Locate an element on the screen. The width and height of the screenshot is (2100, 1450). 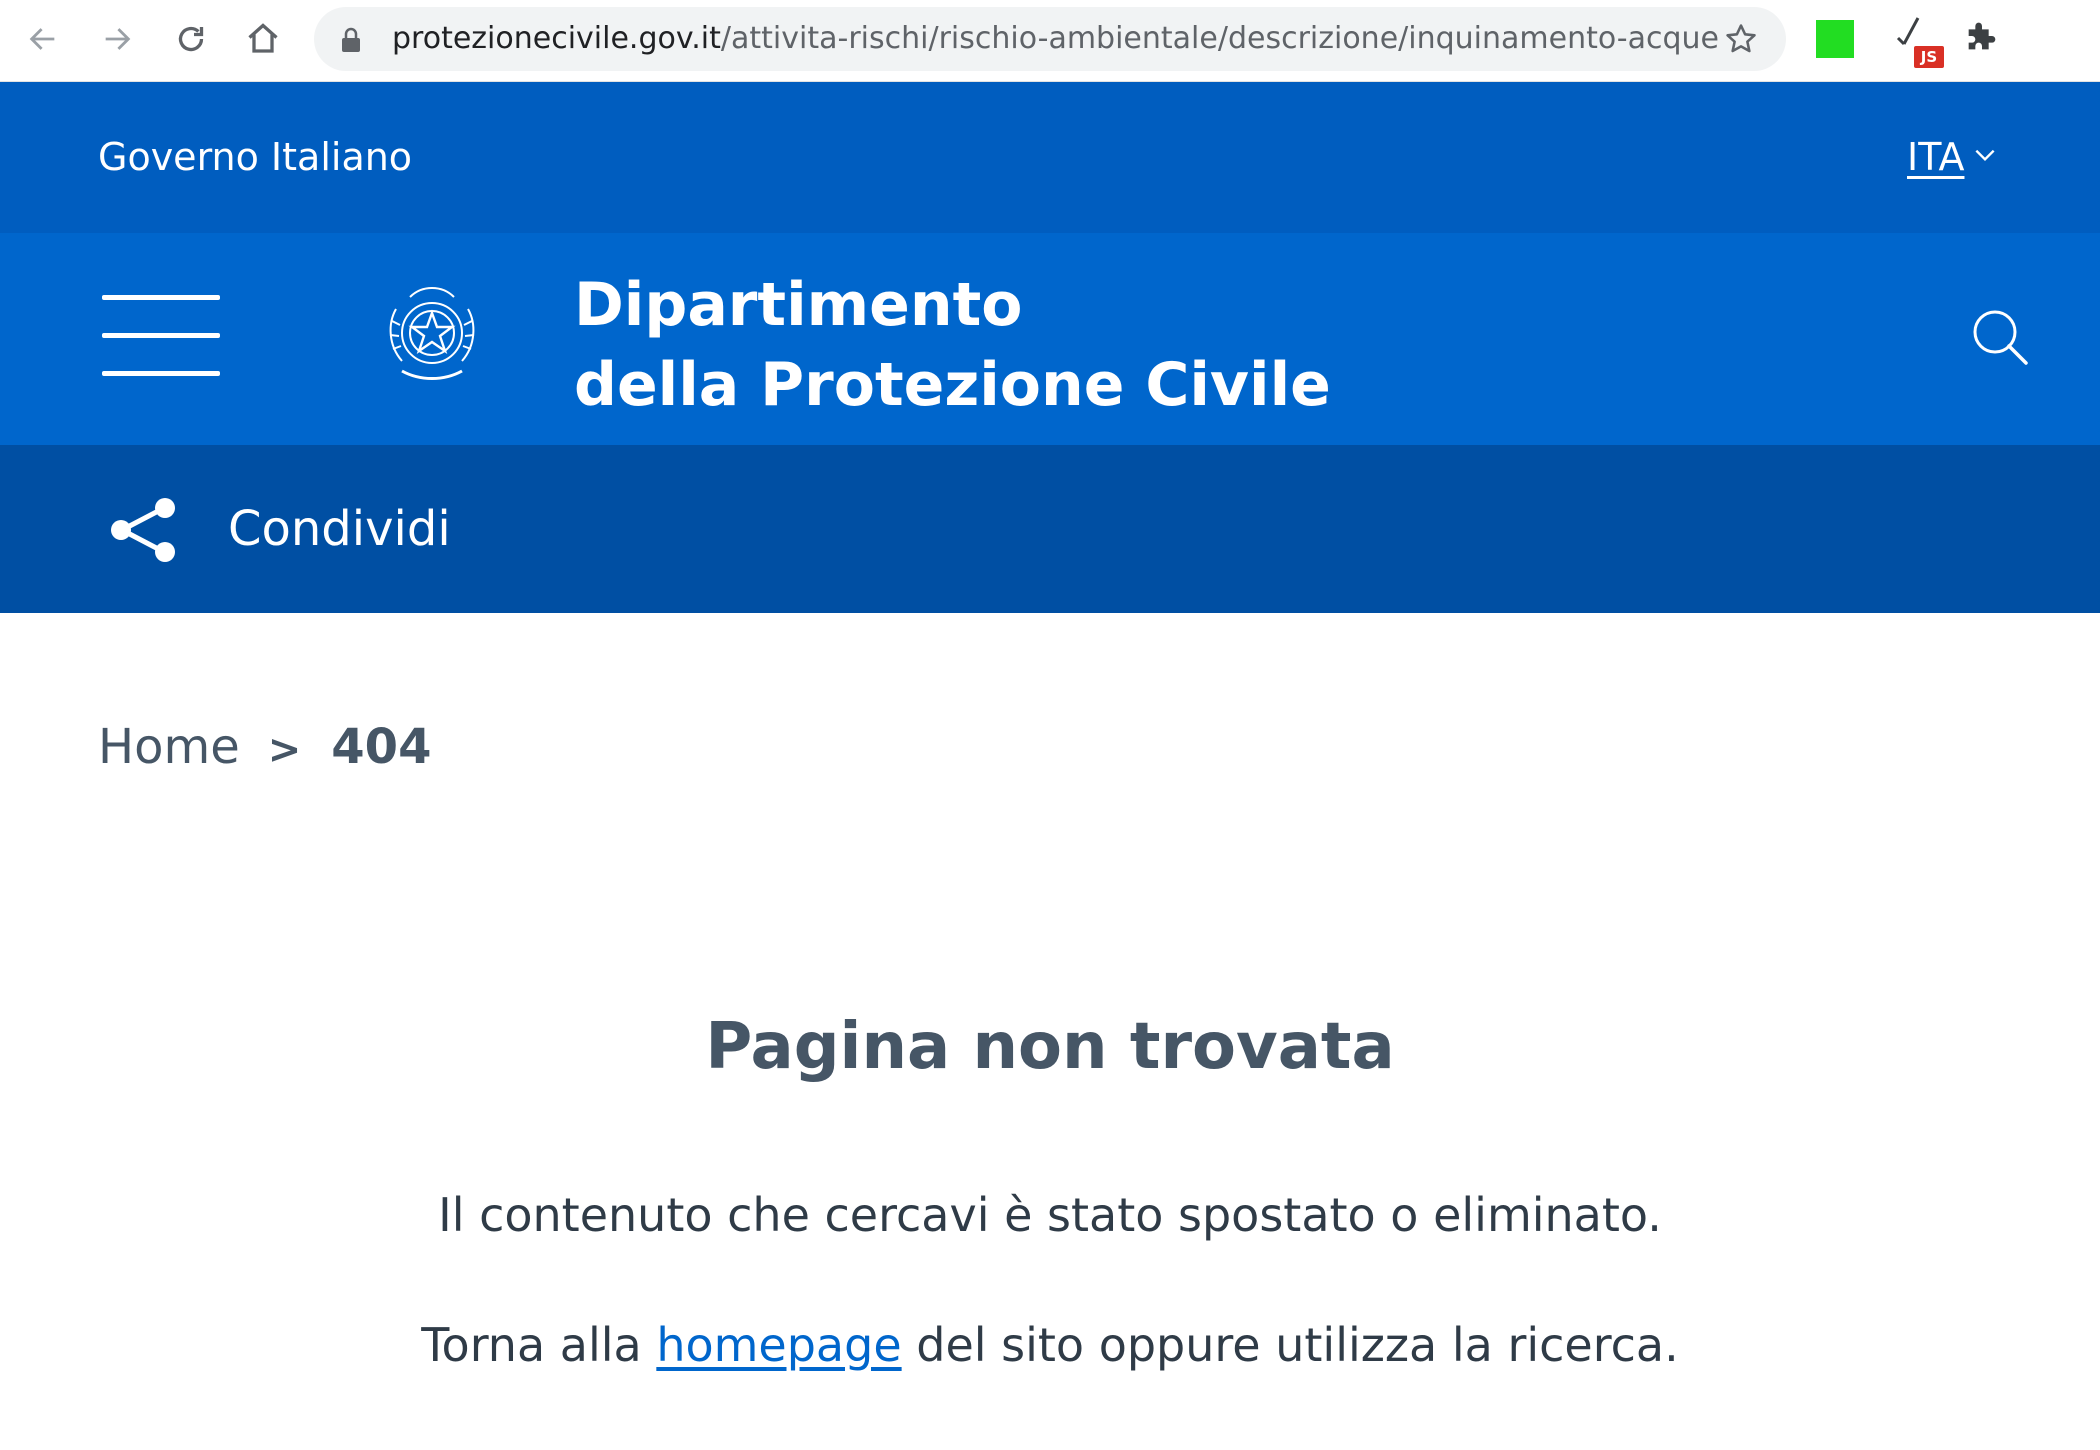
extension-green-icon is located at coordinates (1835, 39).